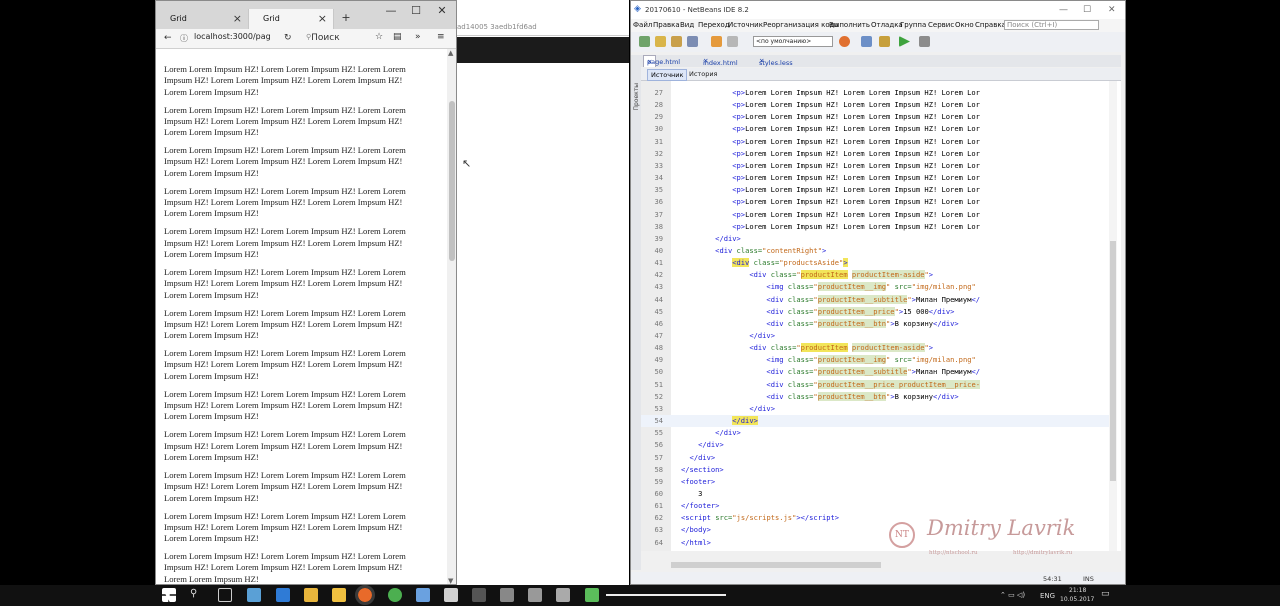 The height and width of the screenshot is (606, 1280). I want to click on tab-grid-1: Grid ×, so click(202, 19).